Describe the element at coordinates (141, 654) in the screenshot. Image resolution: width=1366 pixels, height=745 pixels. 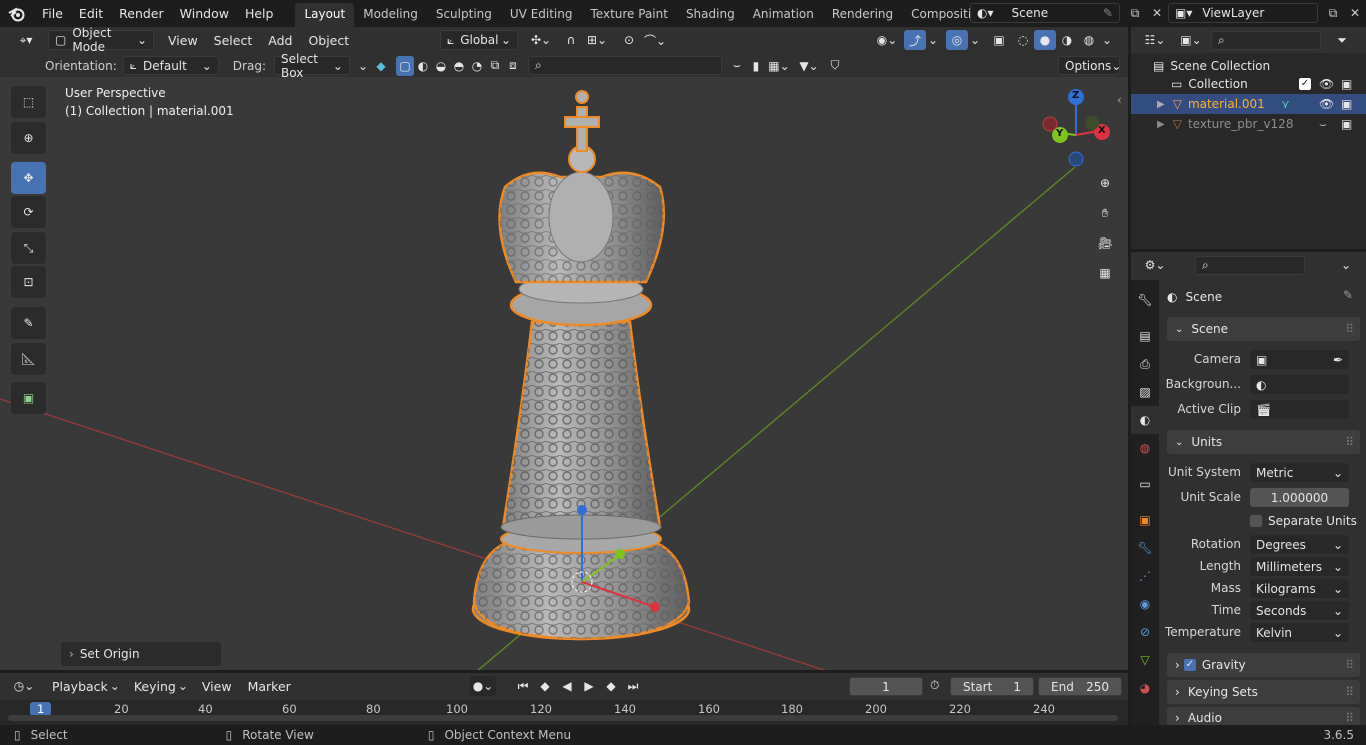
I see `operator-panel: › Set Origin` at that location.